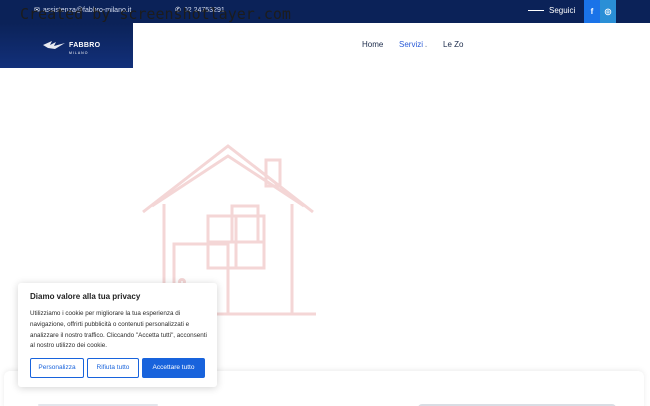  I want to click on logo-block: FABBRO MILANO, so click(66, 45).